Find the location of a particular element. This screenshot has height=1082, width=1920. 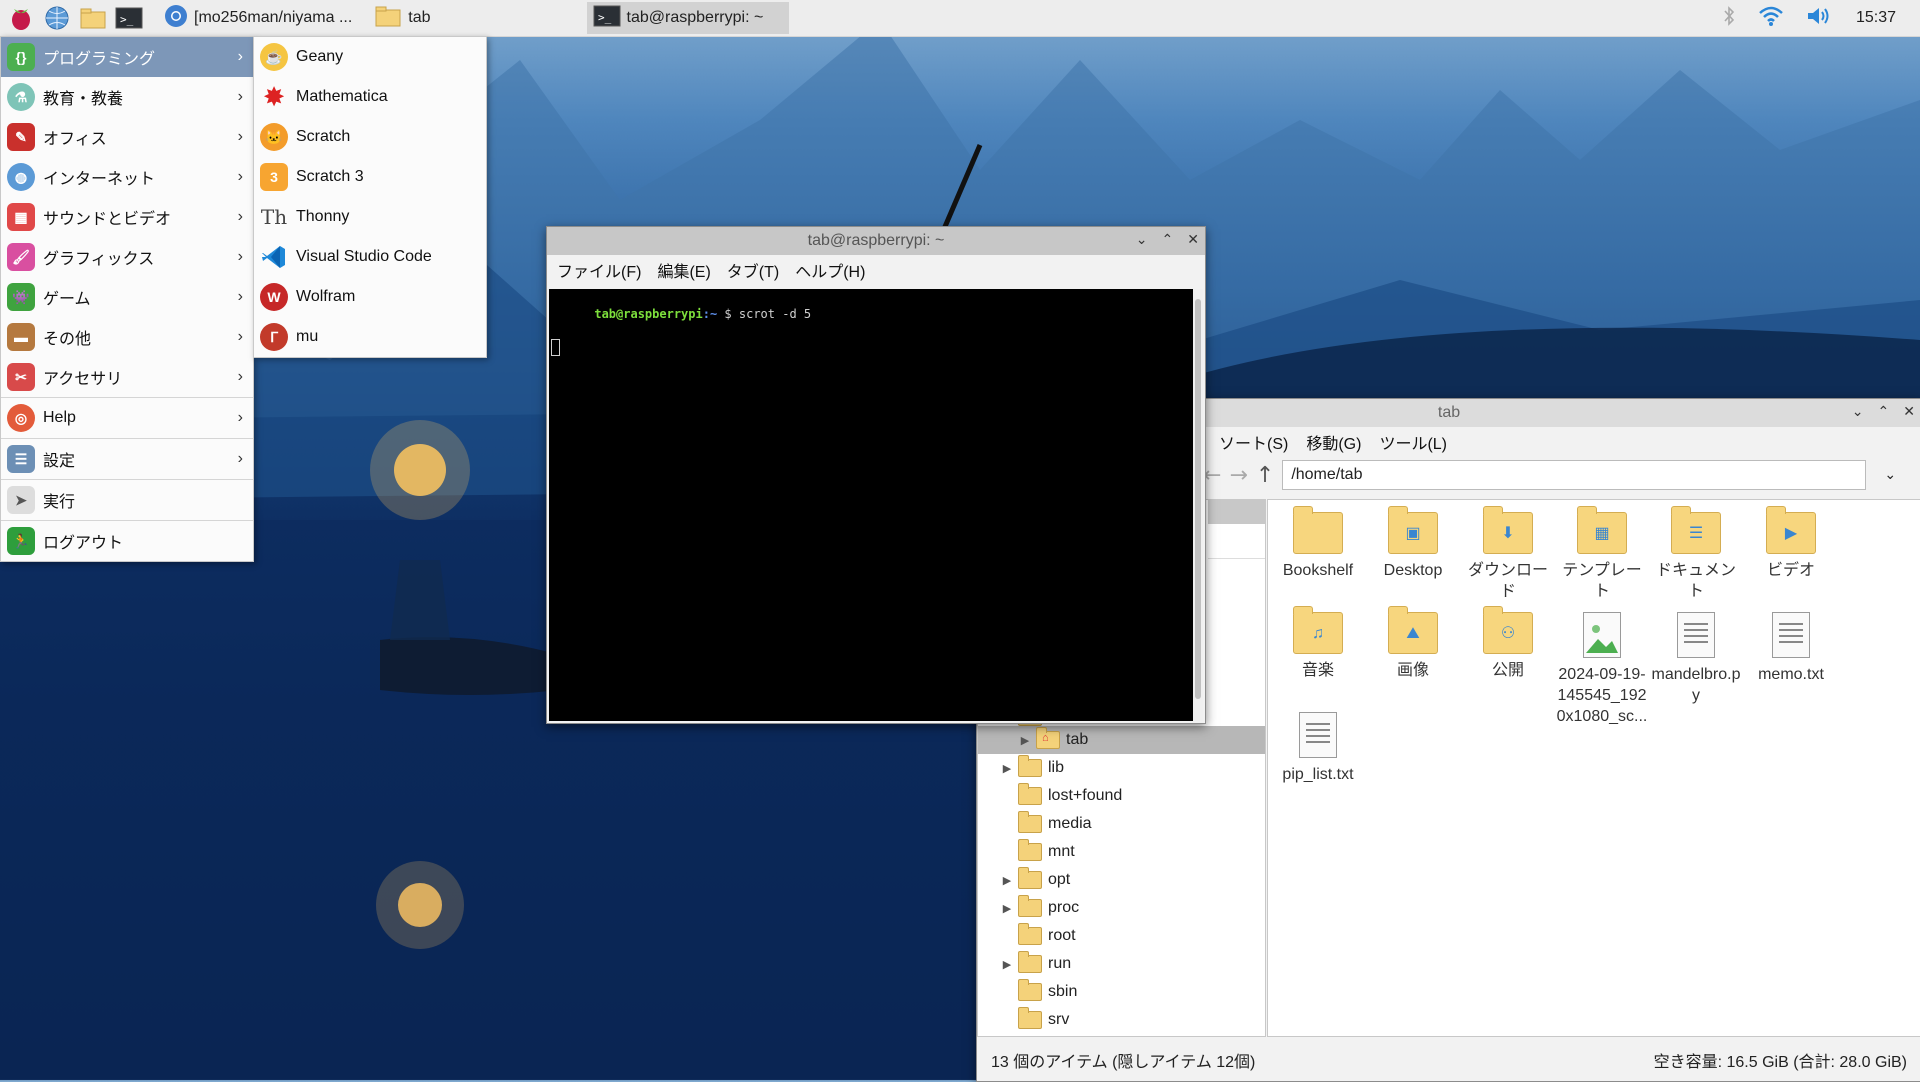

submenu-item-mu: ᒥ mu is located at coordinates (370, 337).